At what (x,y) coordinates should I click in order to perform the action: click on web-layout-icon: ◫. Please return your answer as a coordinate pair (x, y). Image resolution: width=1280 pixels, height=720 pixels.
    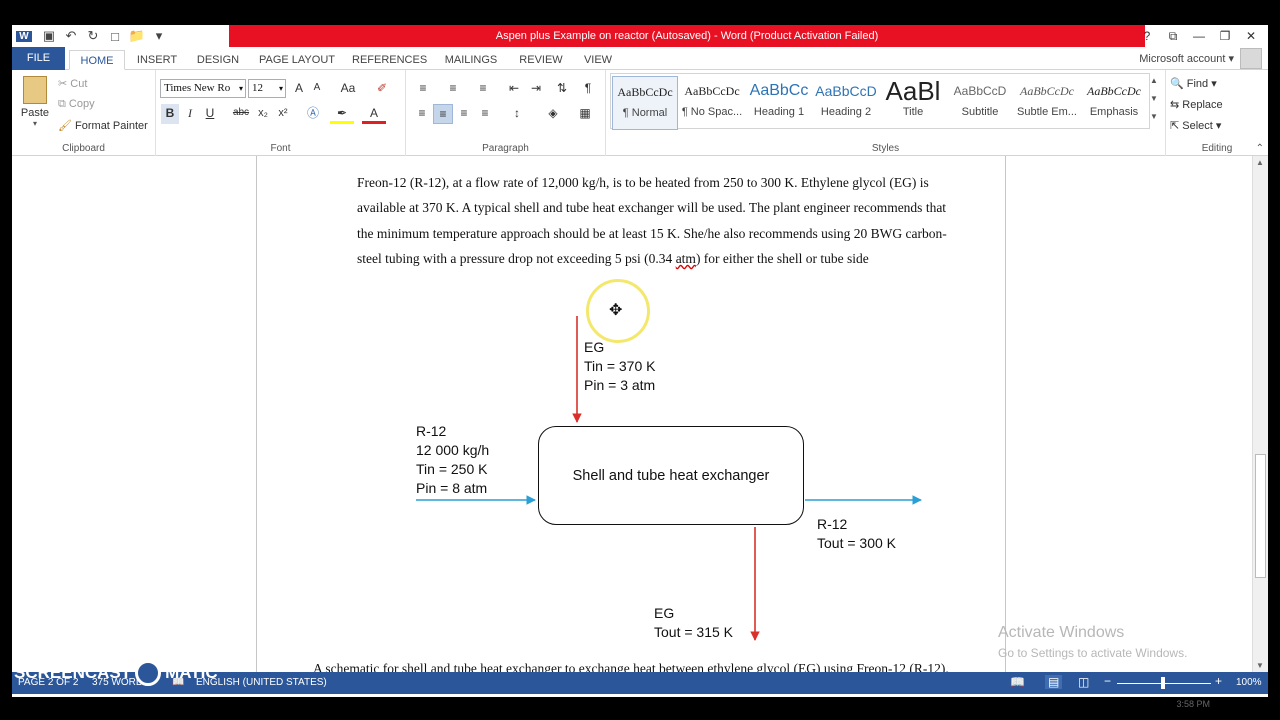
    Looking at the image, I should click on (1083, 682).